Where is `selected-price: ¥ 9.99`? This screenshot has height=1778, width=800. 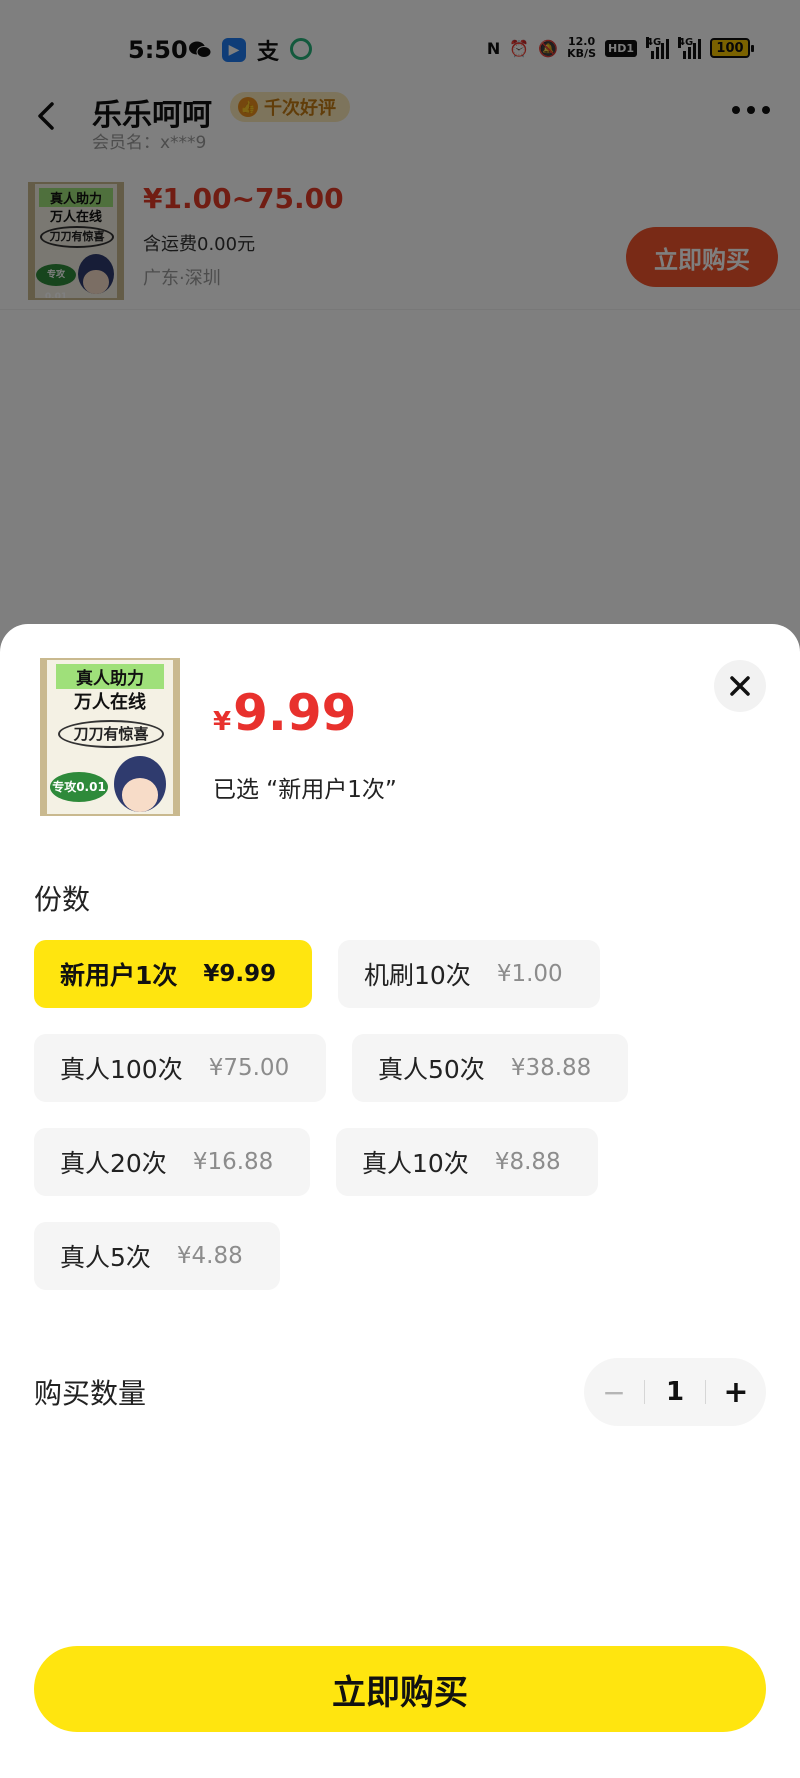 selected-price: ¥ 9.99 is located at coordinates (285, 713).